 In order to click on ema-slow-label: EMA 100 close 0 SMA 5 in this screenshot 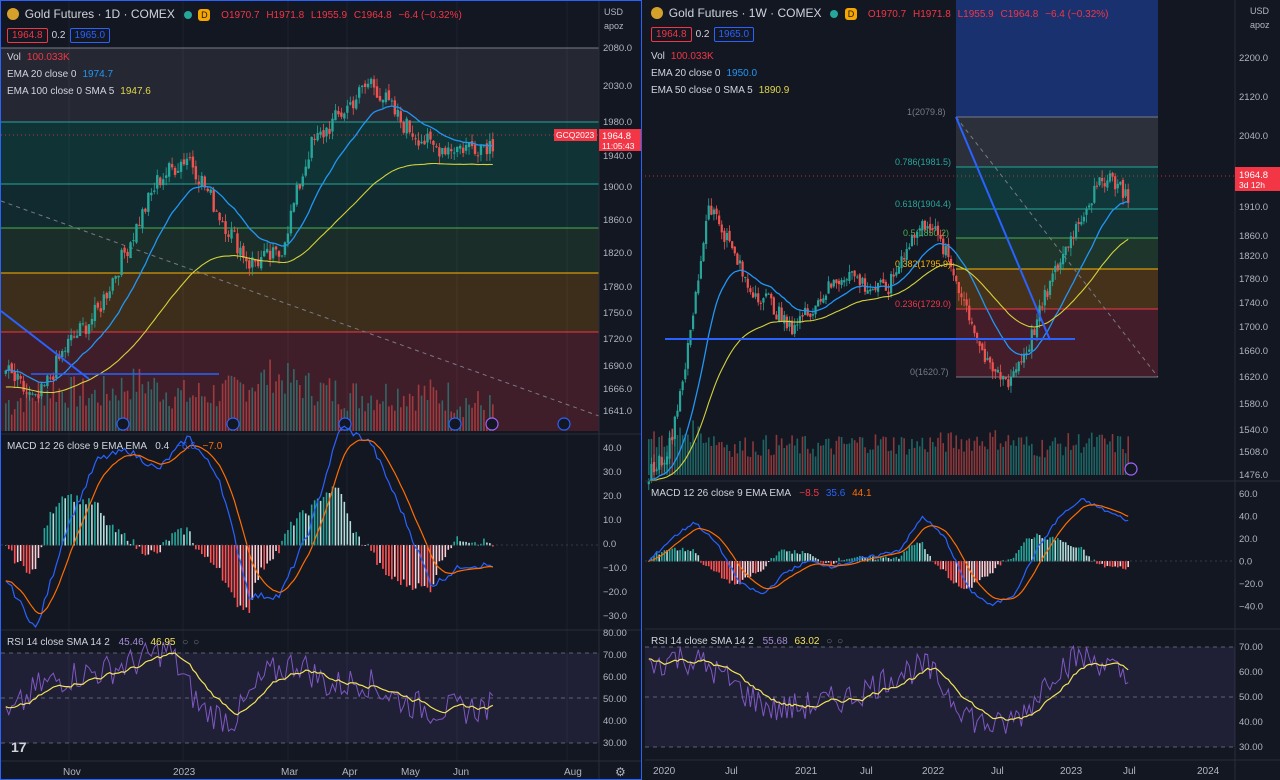, I will do `click(61, 91)`.